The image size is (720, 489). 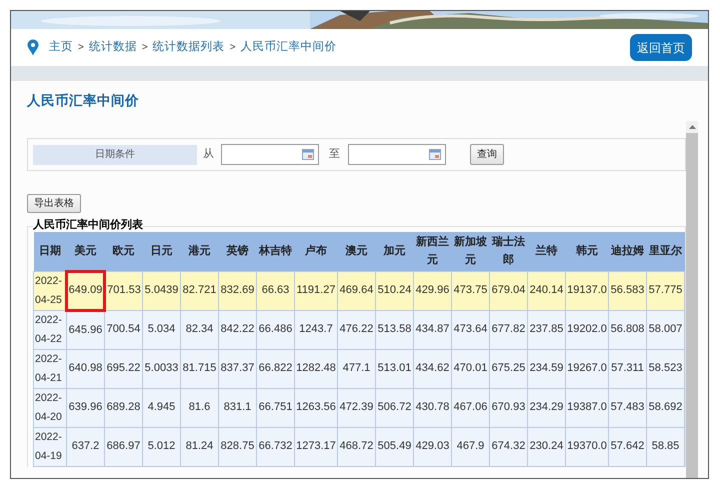 What do you see at coordinates (334, 154) in the screenshot?
I see `to-label: 至` at bounding box center [334, 154].